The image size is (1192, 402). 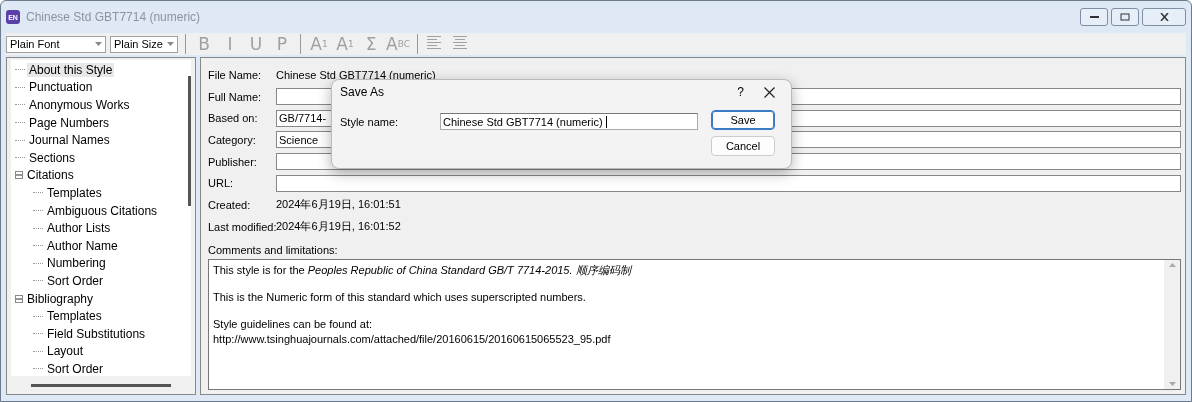 What do you see at coordinates (235, 96) in the screenshot?
I see `field-label: Full Name:` at bounding box center [235, 96].